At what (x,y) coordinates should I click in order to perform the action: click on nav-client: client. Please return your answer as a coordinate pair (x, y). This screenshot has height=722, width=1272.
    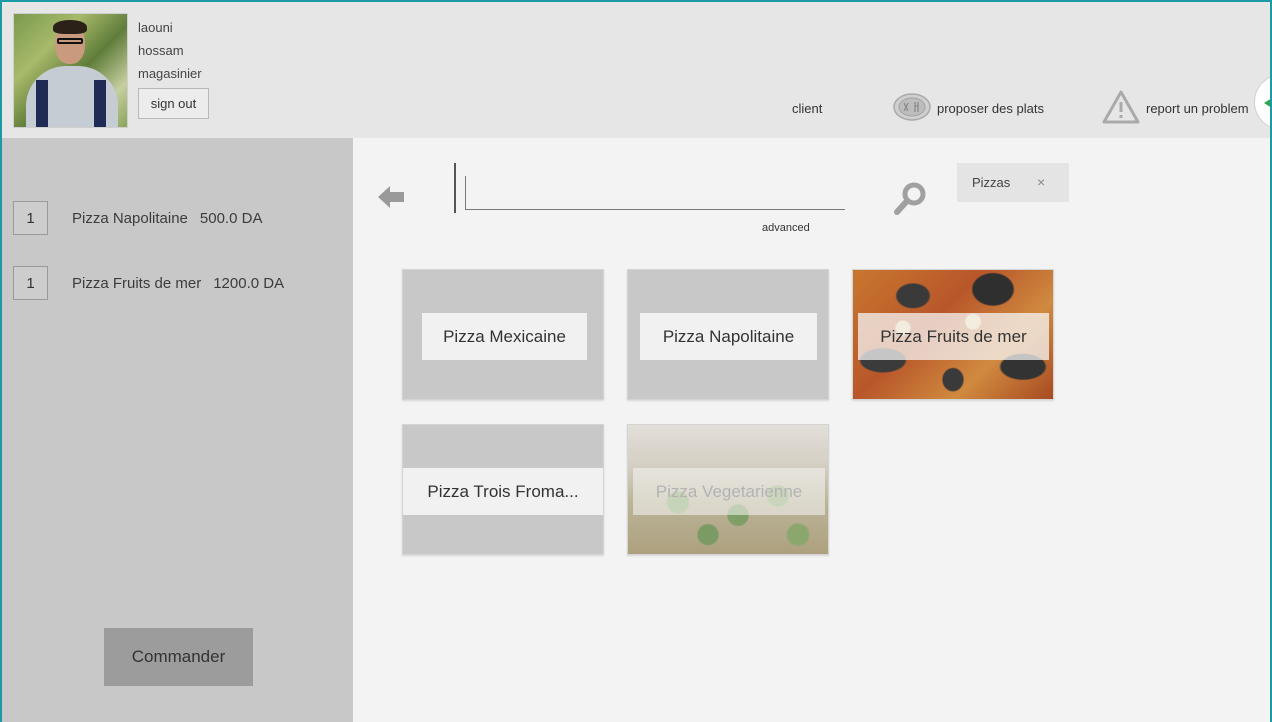
    Looking at the image, I should click on (807, 108).